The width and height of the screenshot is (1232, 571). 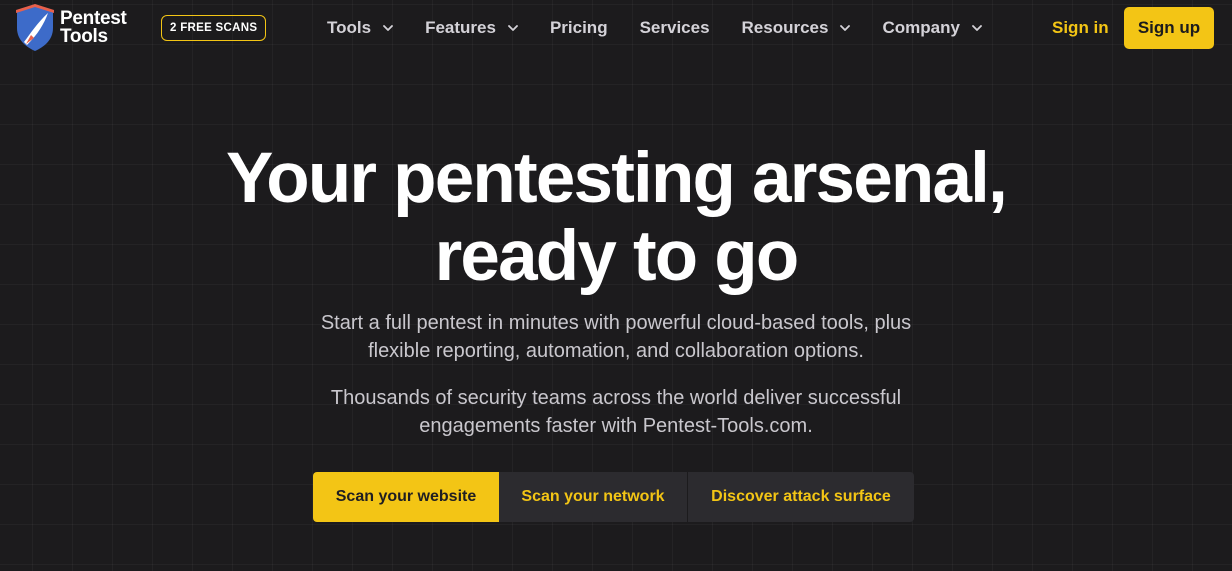 I want to click on scan-website-tab: Scan your website, so click(x=406, y=497).